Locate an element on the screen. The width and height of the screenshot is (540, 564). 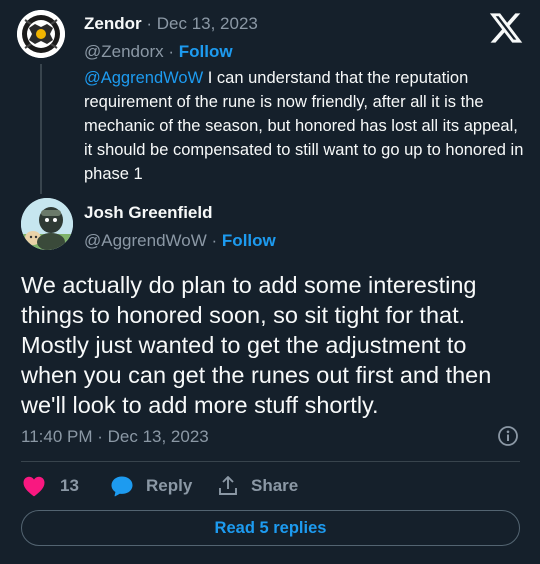
tweet-timestamp: 11:40 PM · Dec 13, 2023 is located at coordinates (115, 437).